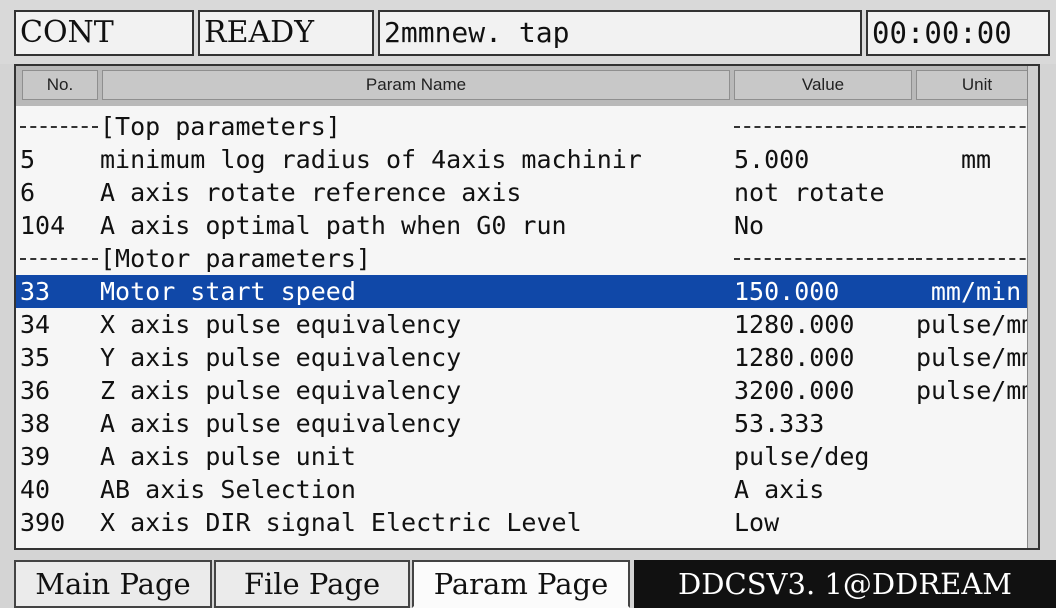 This screenshot has height=608, width=1056. Describe the element at coordinates (787, 291) in the screenshot. I see `row-value: 150.000` at that location.